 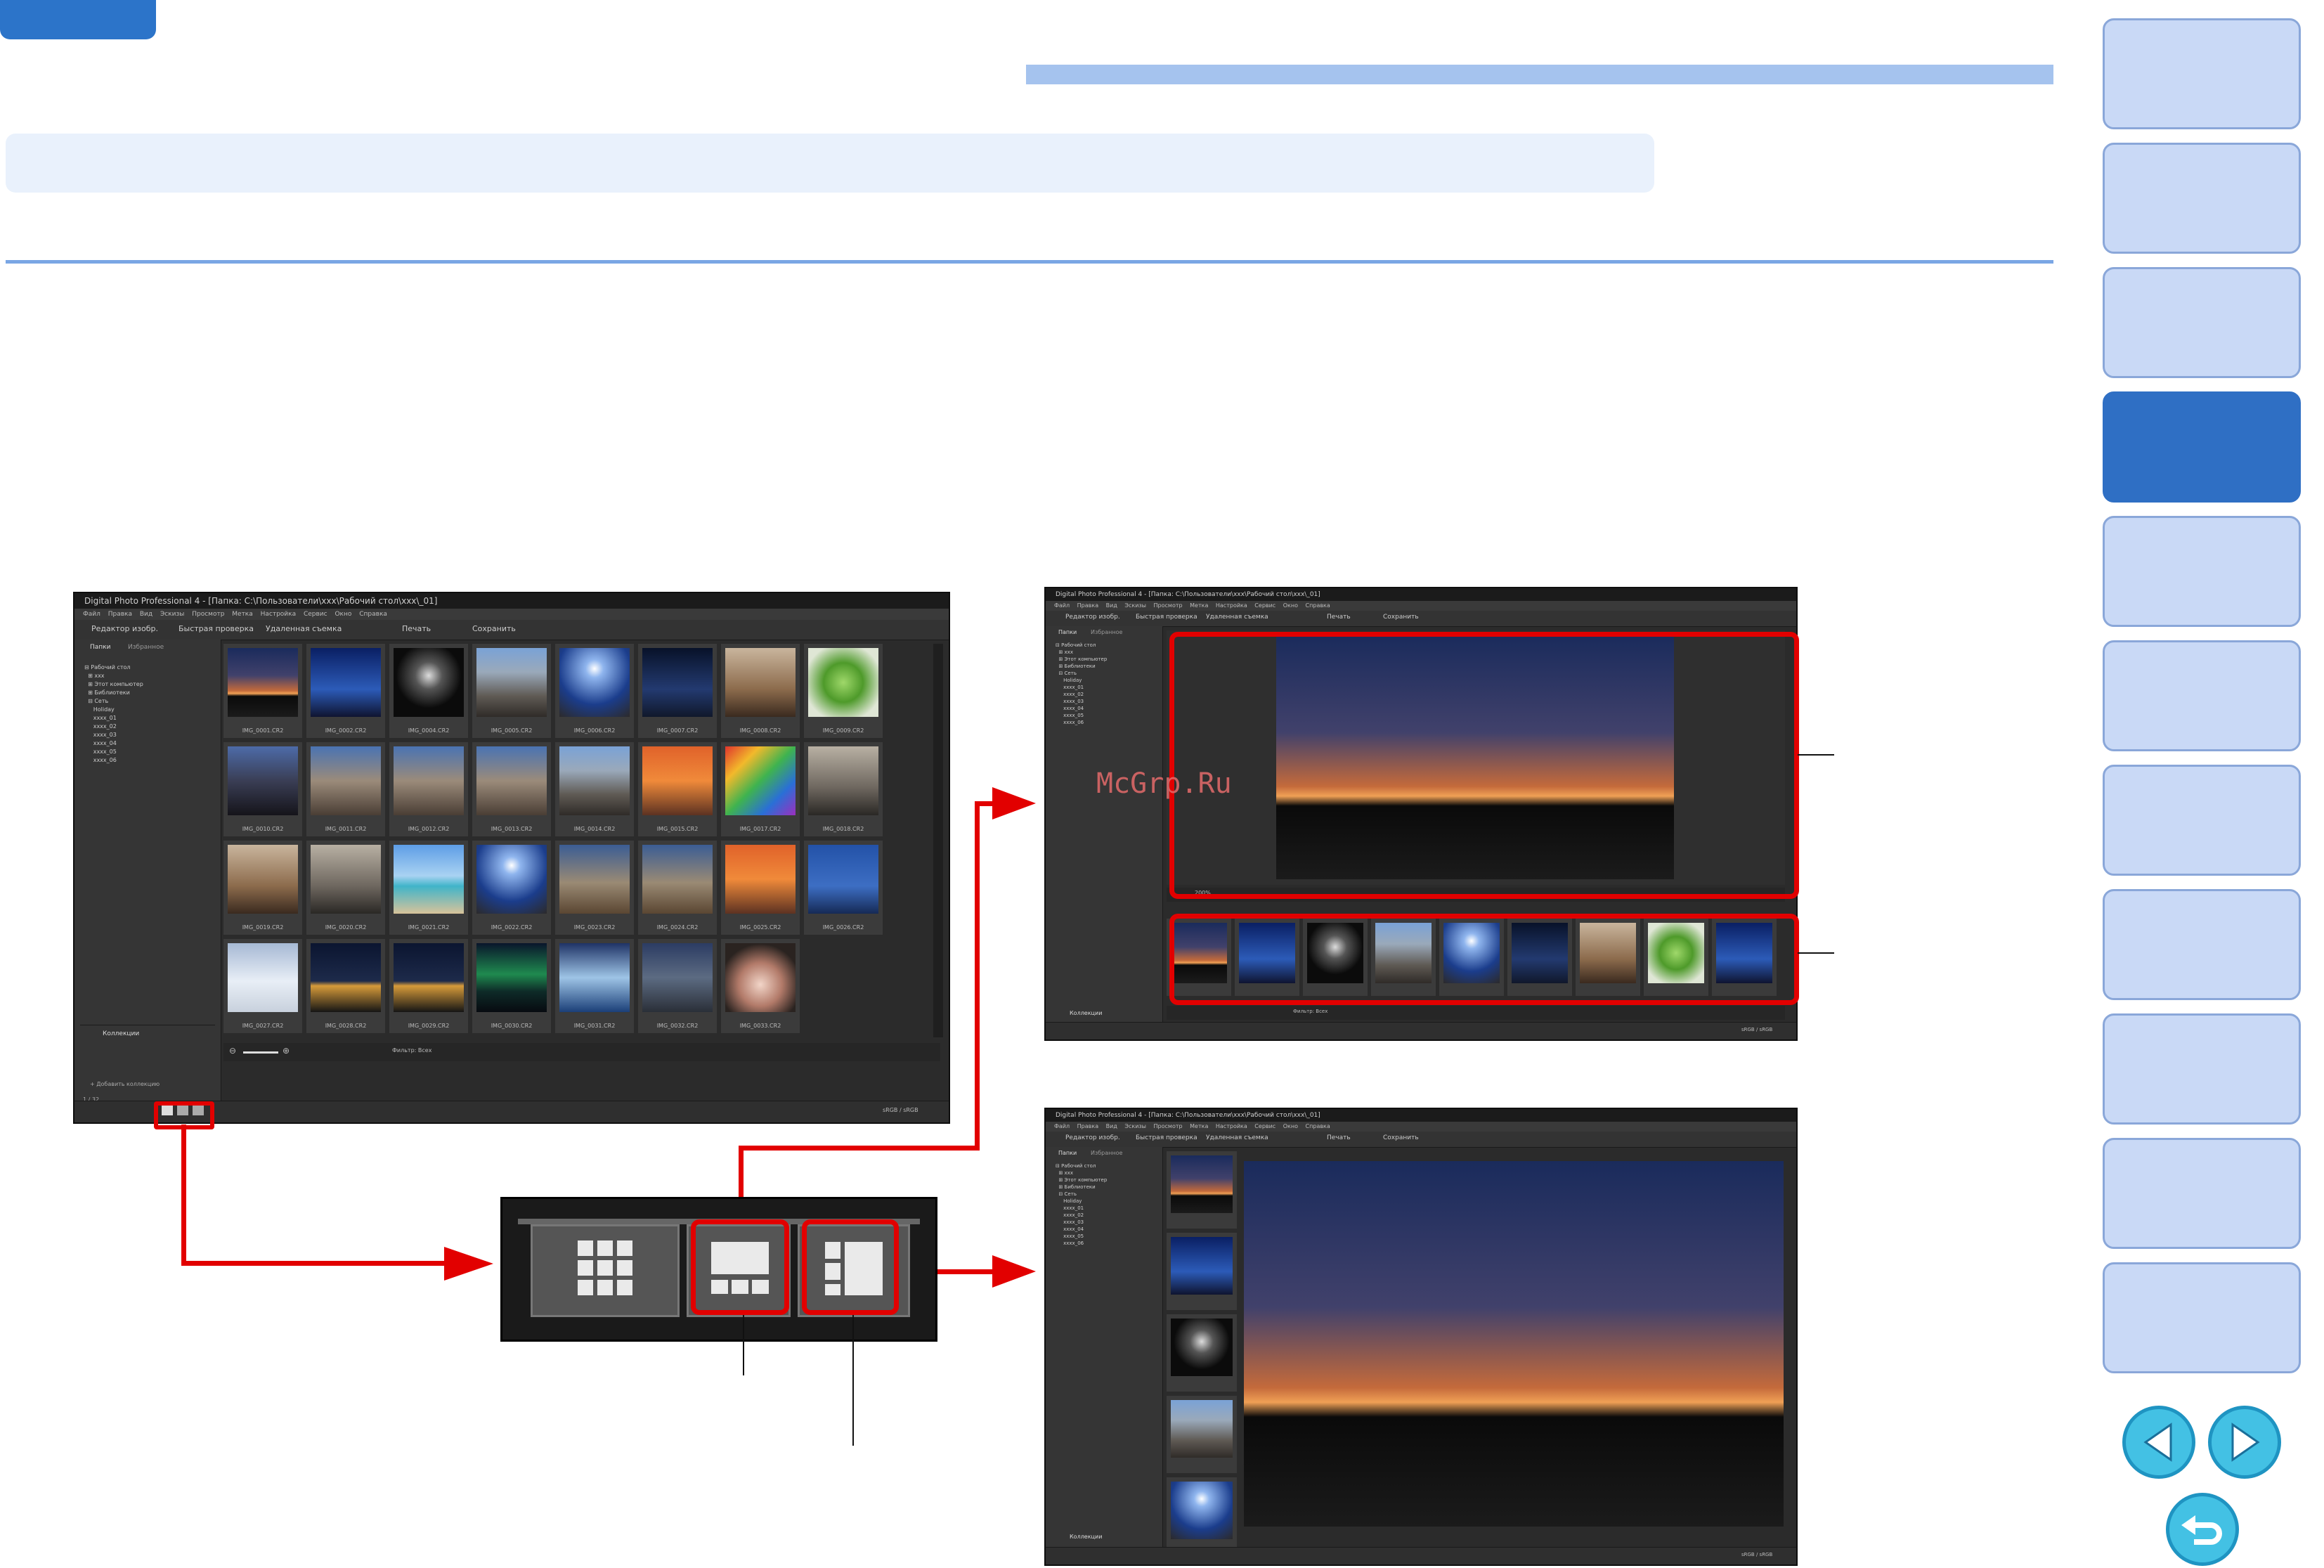 I want to click on thumbnail-item: IMG_0022.CR2, so click(x=511, y=888).